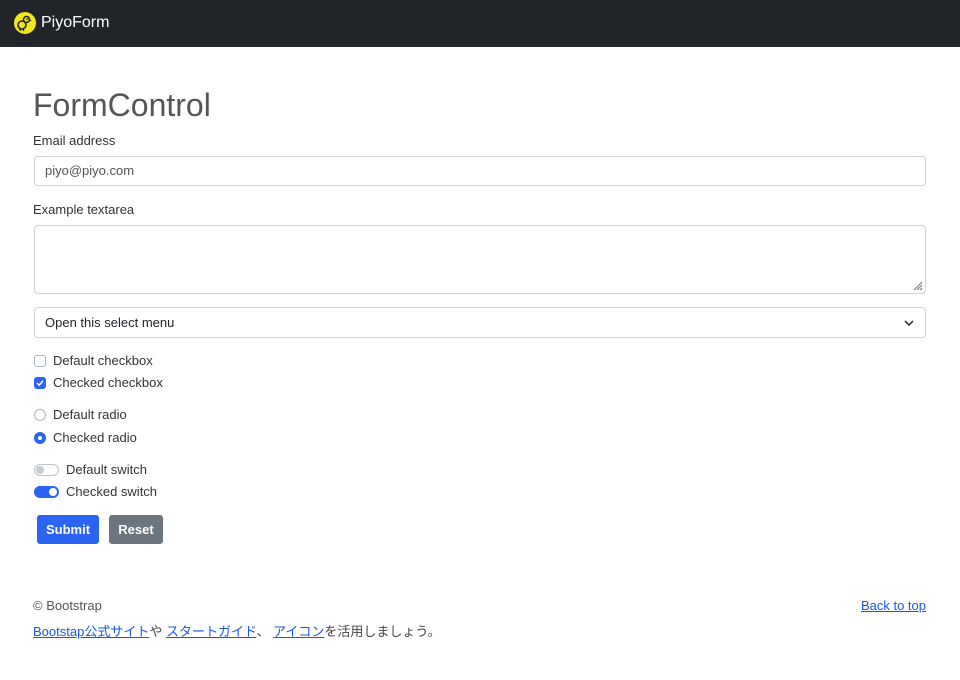 This screenshot has height=680, width=960. What do you see at coordinates (480, 259) in the screenshot?
I see `example-textarea` at bounding box center [480, 259].